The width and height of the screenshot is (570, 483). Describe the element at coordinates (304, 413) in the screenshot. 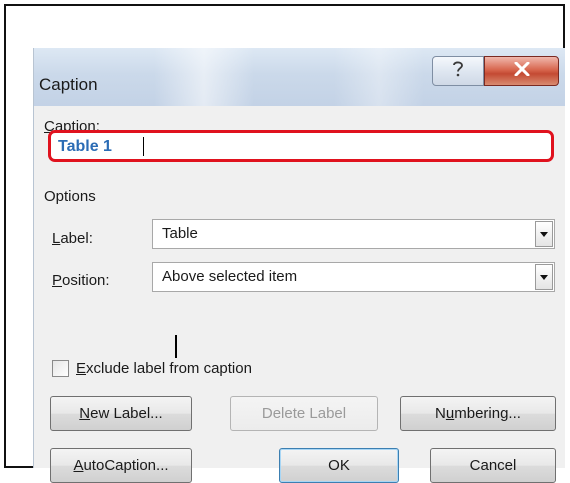

I see `delete-label-button: Delete Label` at that location.